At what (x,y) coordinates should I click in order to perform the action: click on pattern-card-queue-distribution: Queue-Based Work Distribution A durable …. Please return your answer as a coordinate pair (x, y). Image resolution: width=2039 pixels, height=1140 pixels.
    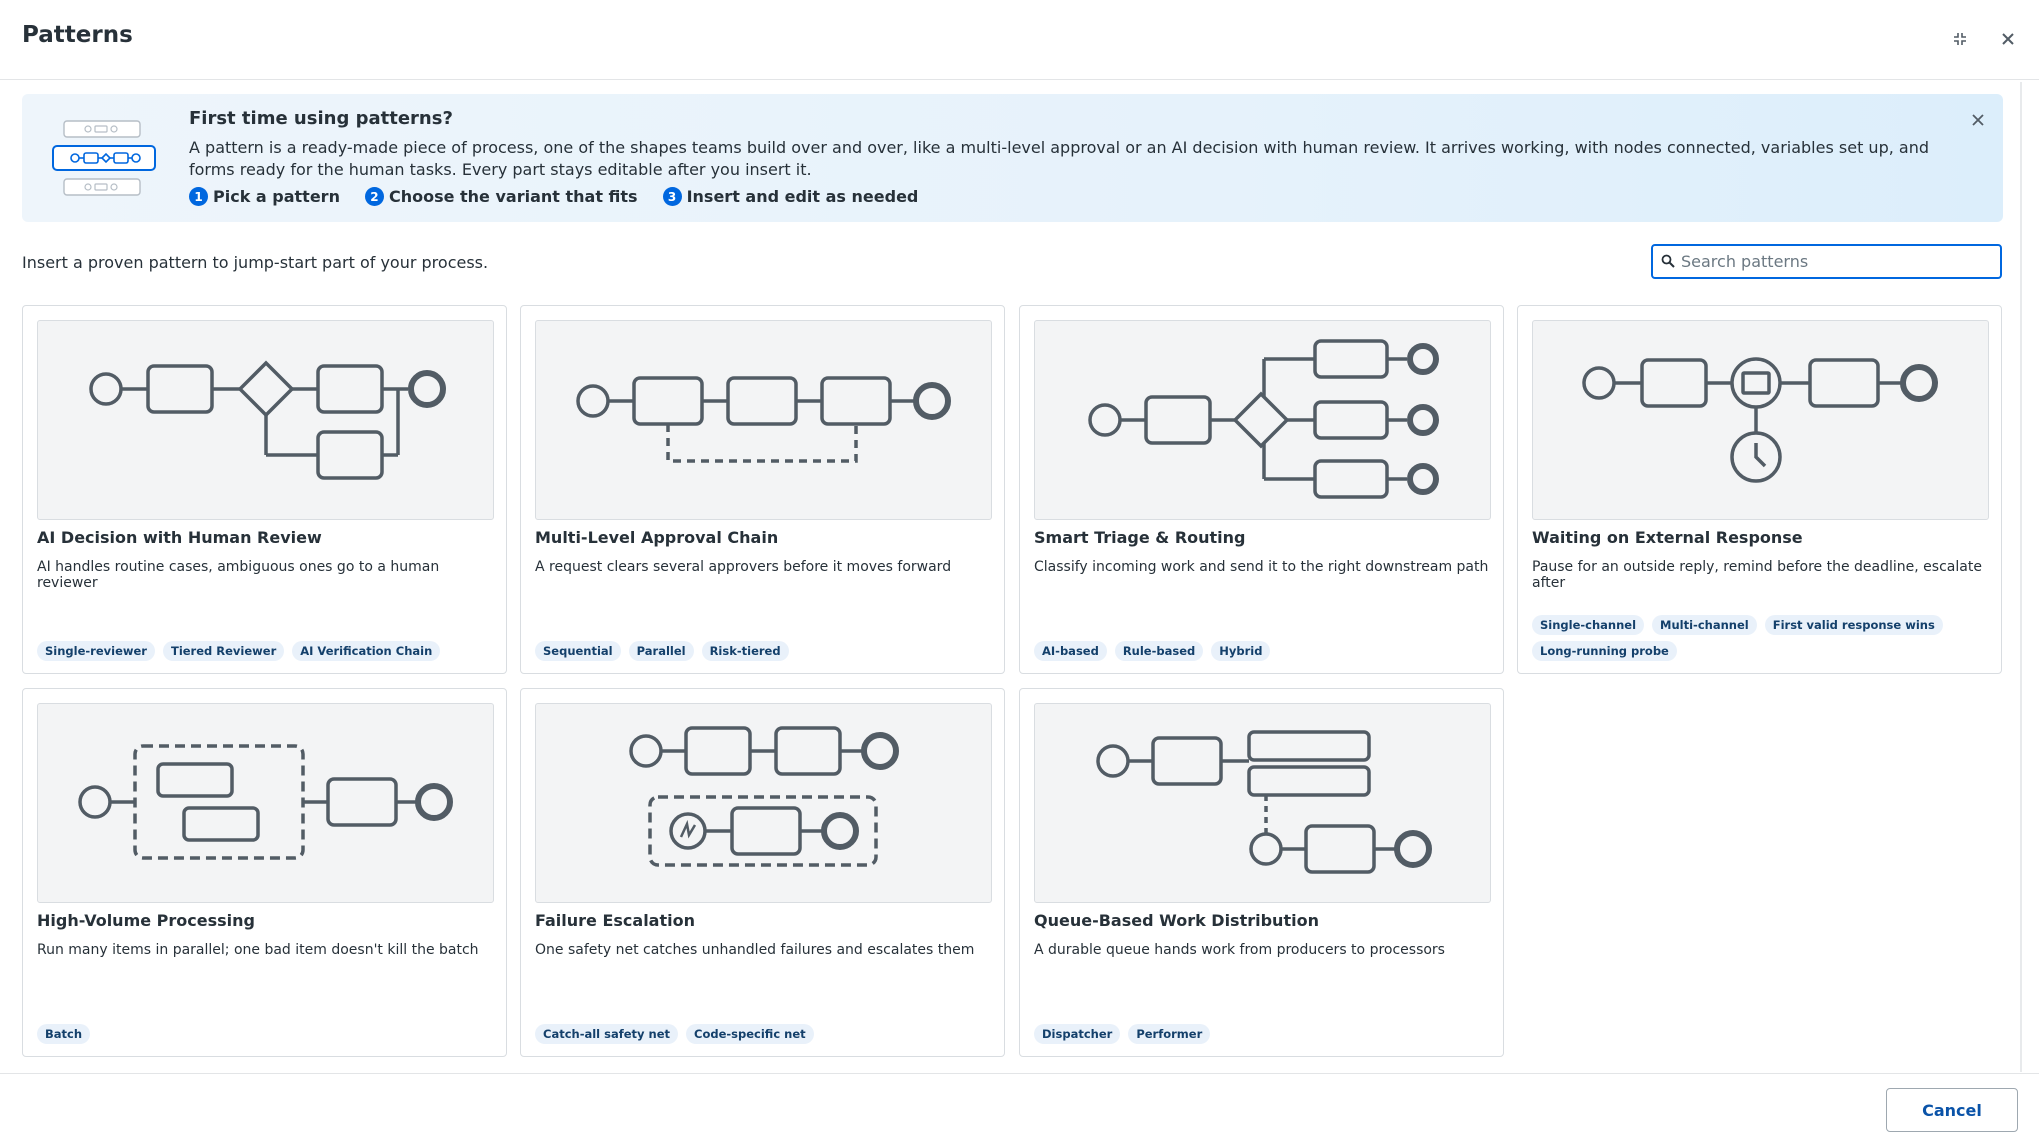
    Looking at the image, I should click on (1261, 872).